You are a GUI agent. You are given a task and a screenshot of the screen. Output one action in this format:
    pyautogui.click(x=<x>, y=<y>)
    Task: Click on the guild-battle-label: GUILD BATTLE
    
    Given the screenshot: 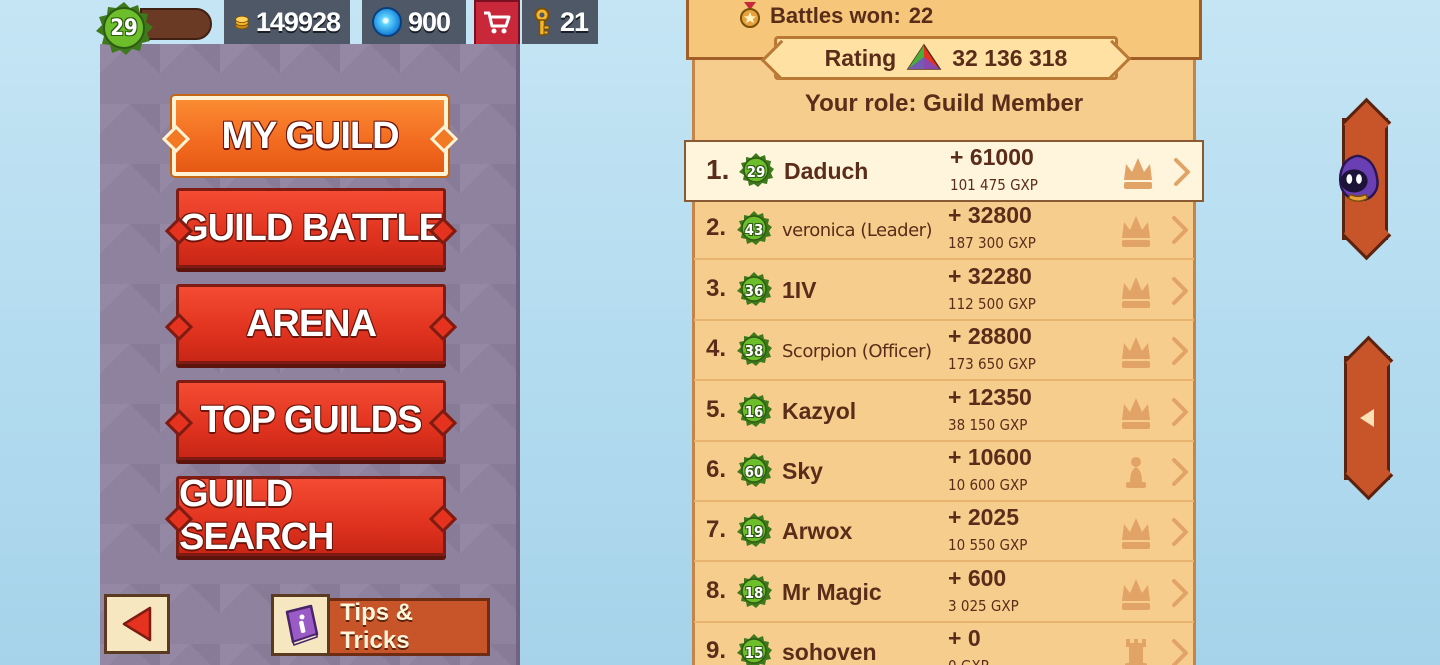 What is the action you would take?
    pyautogui.click(x=311, y=227)
    